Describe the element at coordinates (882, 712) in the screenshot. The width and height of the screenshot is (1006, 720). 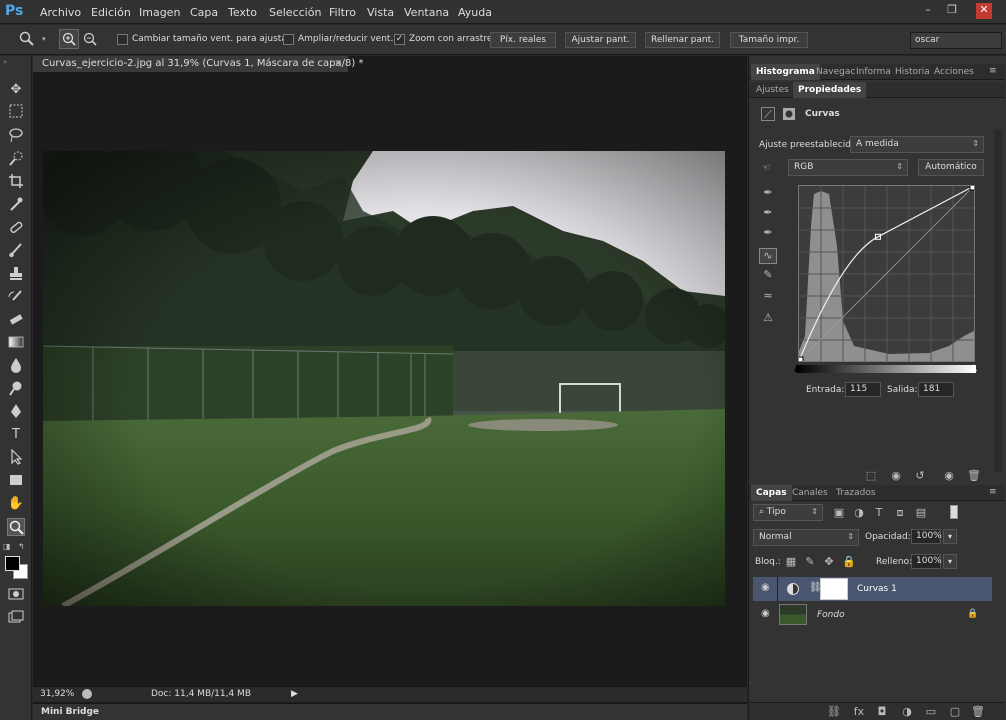
I see `add-mask-icon: ◘` at that location.